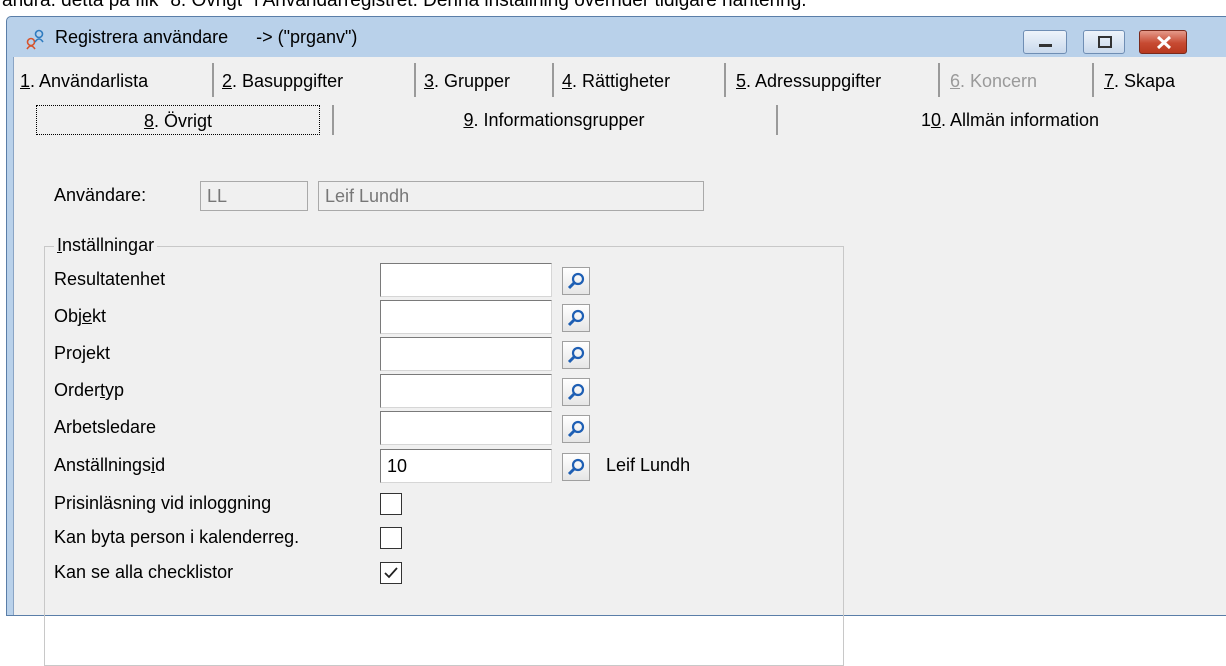 The height and width of the screenshot is (666, 1226). I want to click on tab-label: . Allmän information, so click(1020, 120).